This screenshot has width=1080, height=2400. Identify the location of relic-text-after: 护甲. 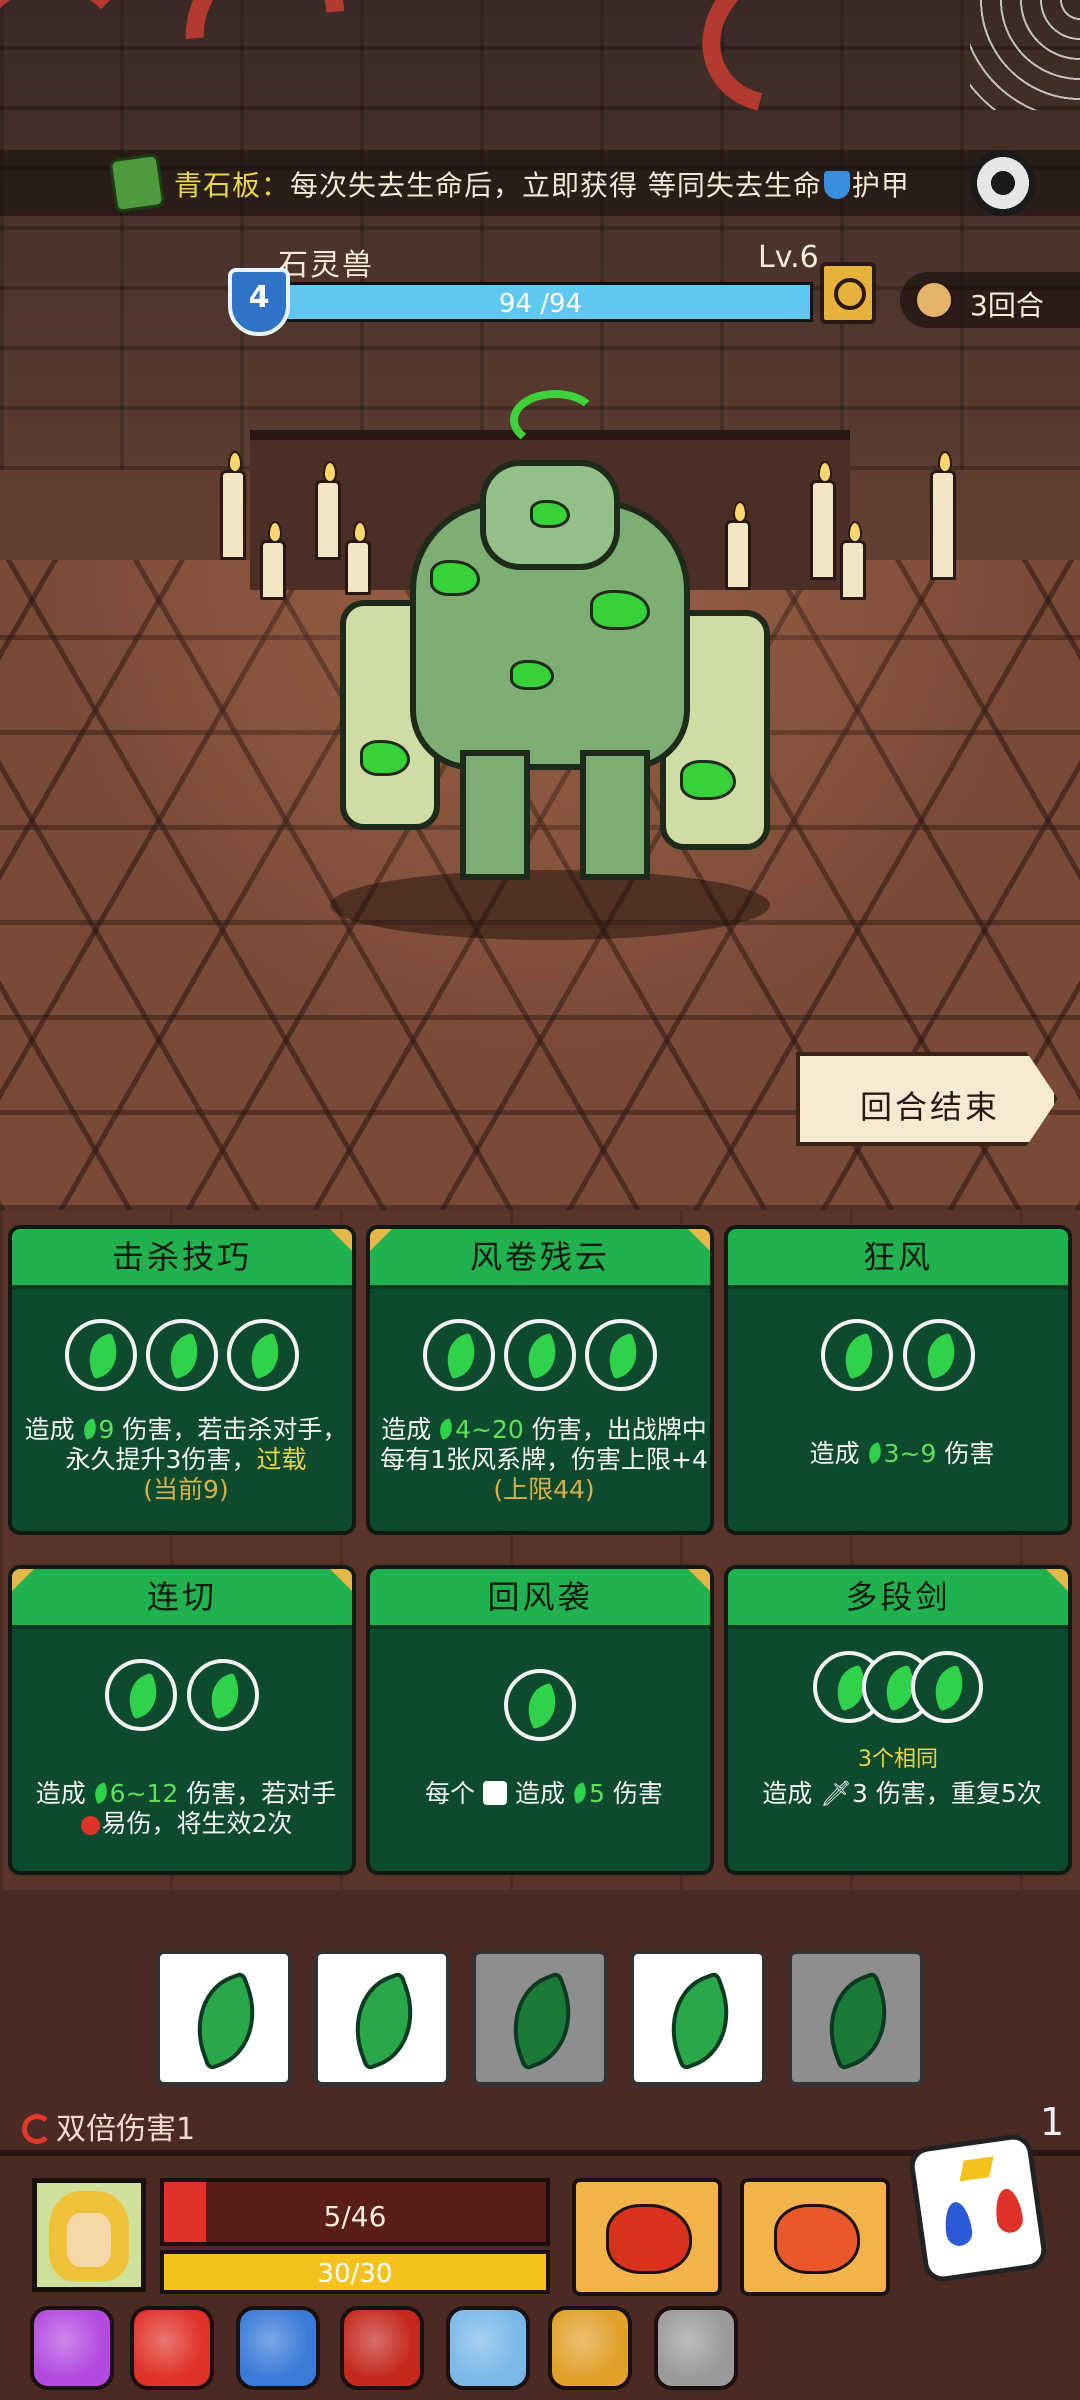
(880, 185).